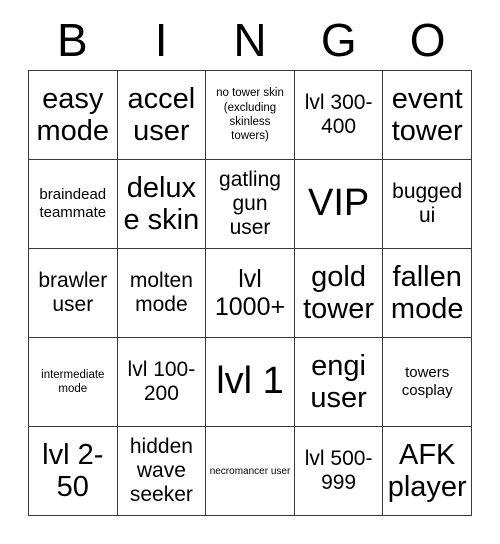 This screenshot has height=544, width=500. I want to click on bingo-cell: deluxe skin, so click(162, 204).